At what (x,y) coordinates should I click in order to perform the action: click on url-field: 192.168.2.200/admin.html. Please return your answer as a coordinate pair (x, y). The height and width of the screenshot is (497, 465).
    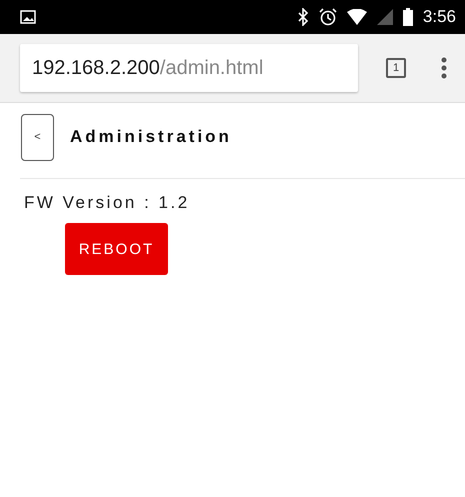
    Looking at the image, I should click on (189, 68).